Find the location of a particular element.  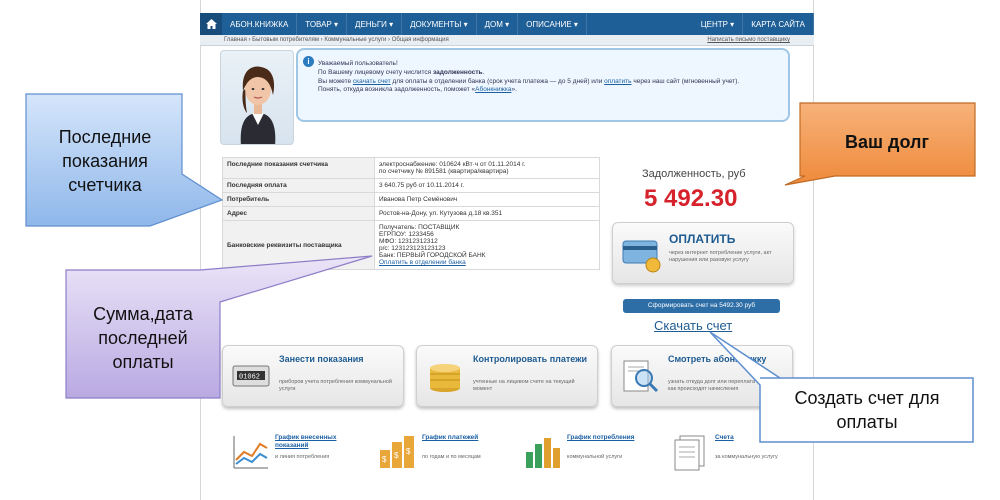

table-row: Потребитель Иванова Петр Семёнович is located at coordinates (411, 199).